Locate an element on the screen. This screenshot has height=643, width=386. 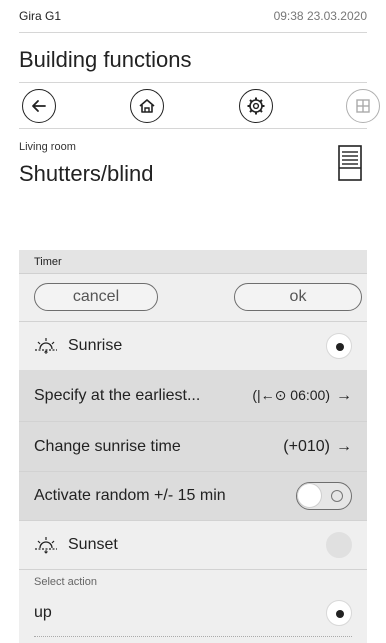
function-title: Shutters/blind is located at coordinates (86, 173).